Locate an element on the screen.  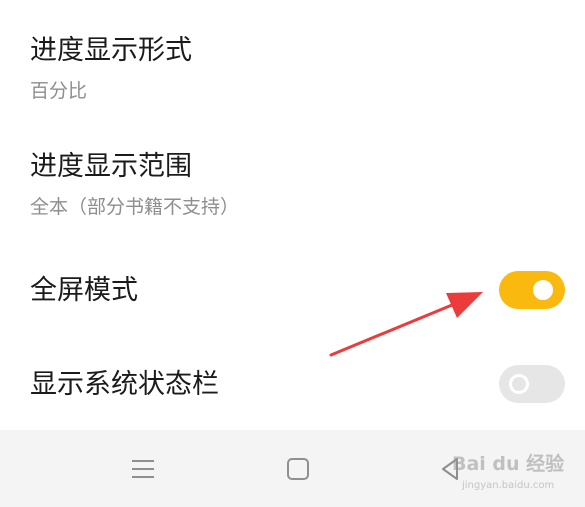
back-button is located at coordinates (450, 469).